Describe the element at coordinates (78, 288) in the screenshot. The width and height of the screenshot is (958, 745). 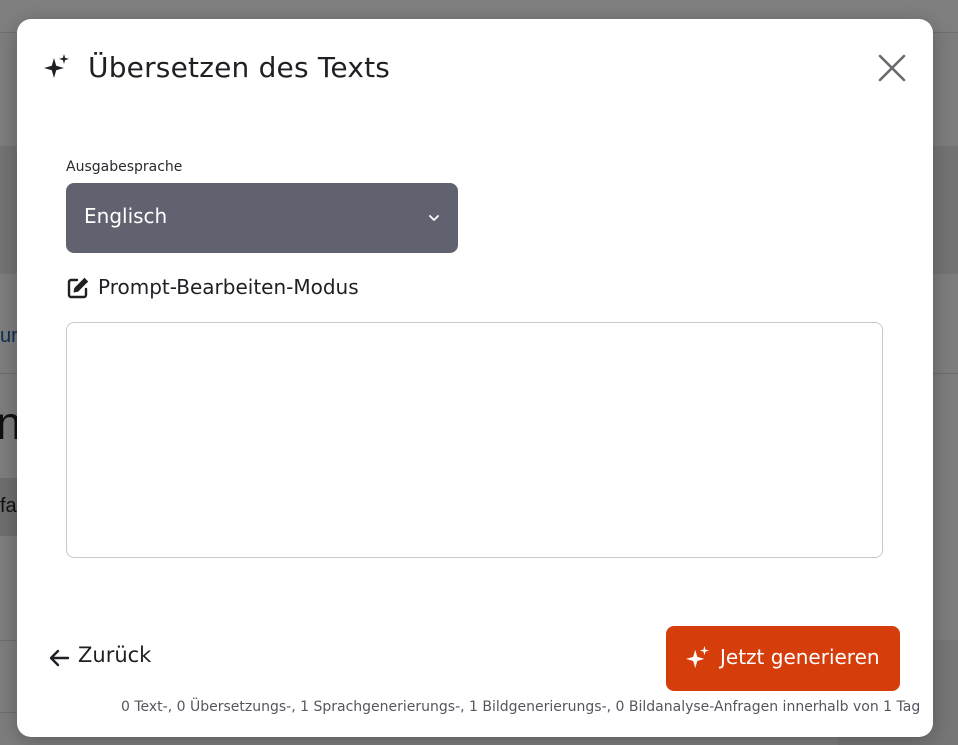
I see `edit-icon` at that location.